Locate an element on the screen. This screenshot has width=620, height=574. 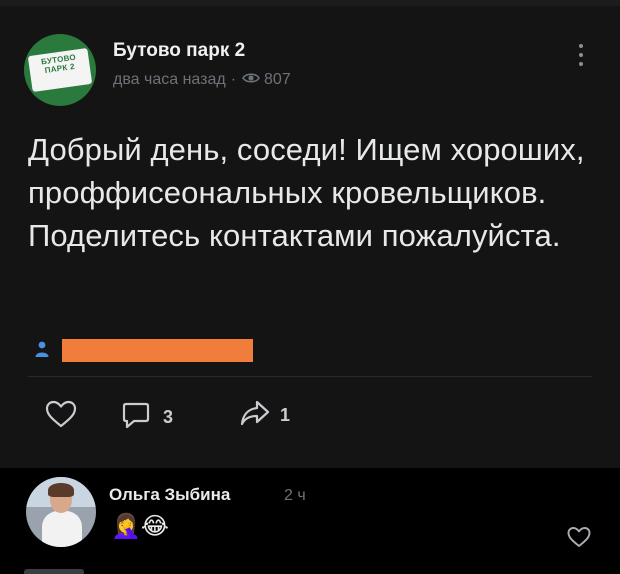
post-time: два часа назад is located at coordinates (169, 79).